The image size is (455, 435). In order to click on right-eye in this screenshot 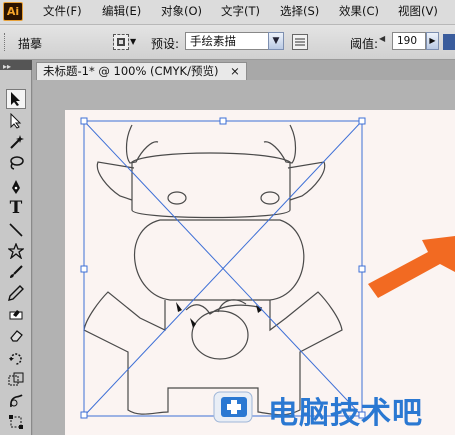, I will do `click(270, 198)`.